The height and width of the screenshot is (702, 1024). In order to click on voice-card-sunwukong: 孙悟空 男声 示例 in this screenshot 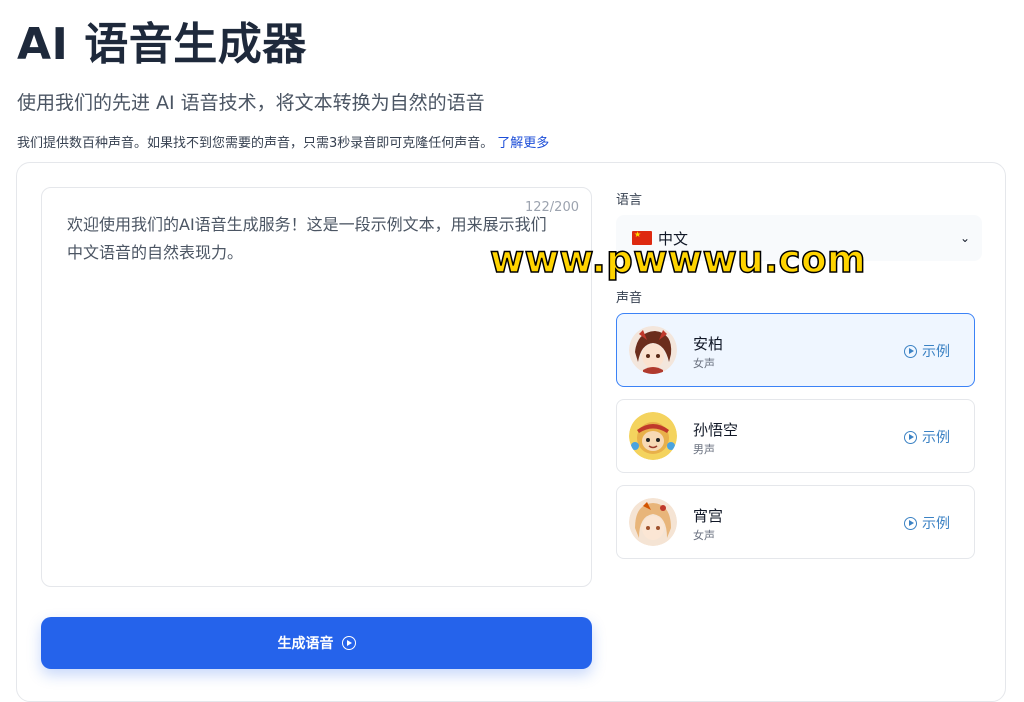, I will do `click(795, 436)`.